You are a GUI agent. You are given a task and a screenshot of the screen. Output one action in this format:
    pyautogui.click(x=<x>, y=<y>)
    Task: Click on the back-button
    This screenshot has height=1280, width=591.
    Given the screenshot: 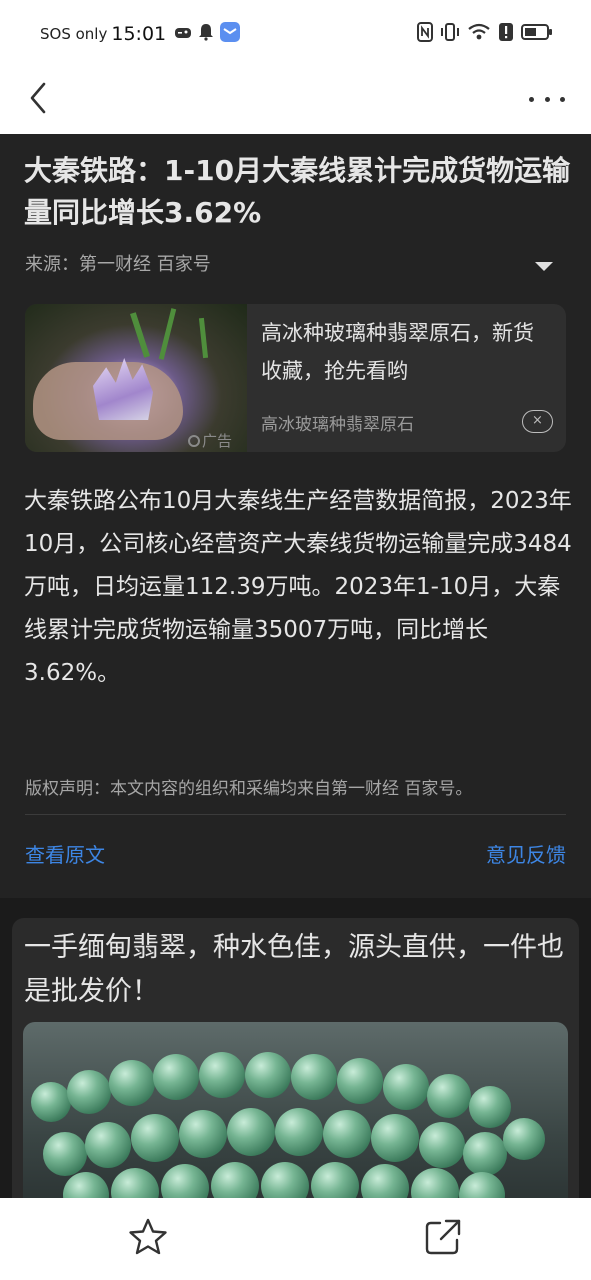 What is the action you would take?
    pyautogui.click(x=42, y=98)
    